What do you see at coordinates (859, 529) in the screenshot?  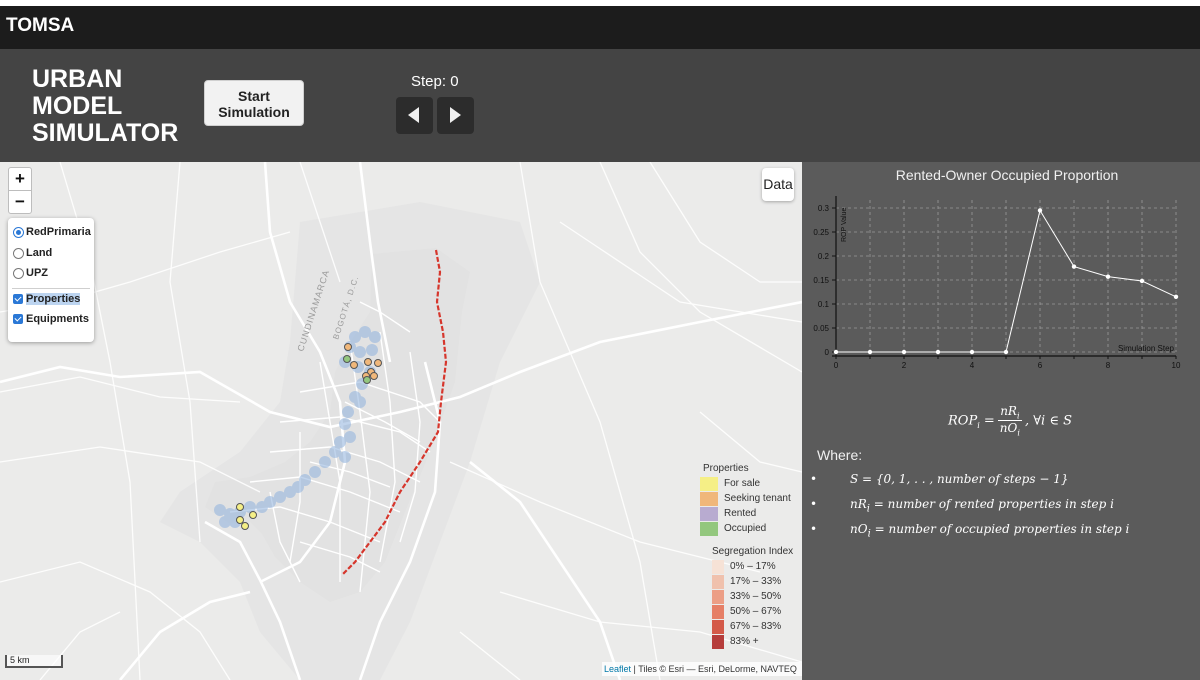 I see `definition-text: nO` at bounding box center [859, 529].